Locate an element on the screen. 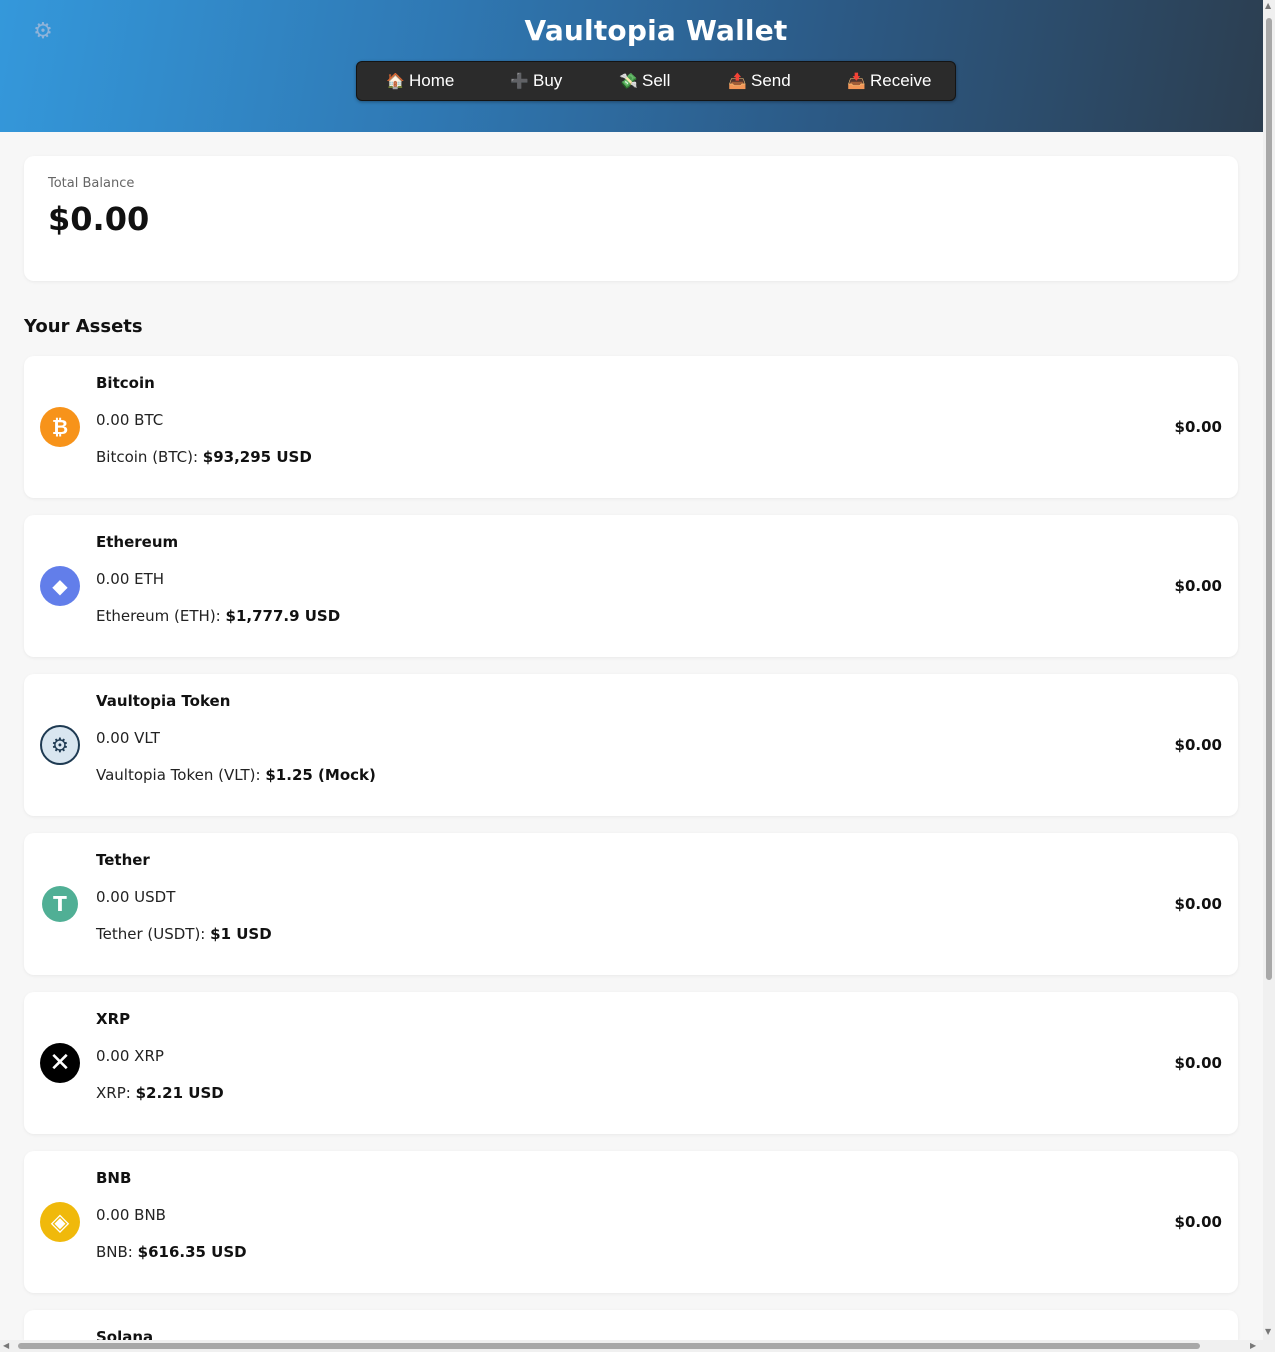  nav-receive: 📥 Receive is located at coordinates (889, 81).